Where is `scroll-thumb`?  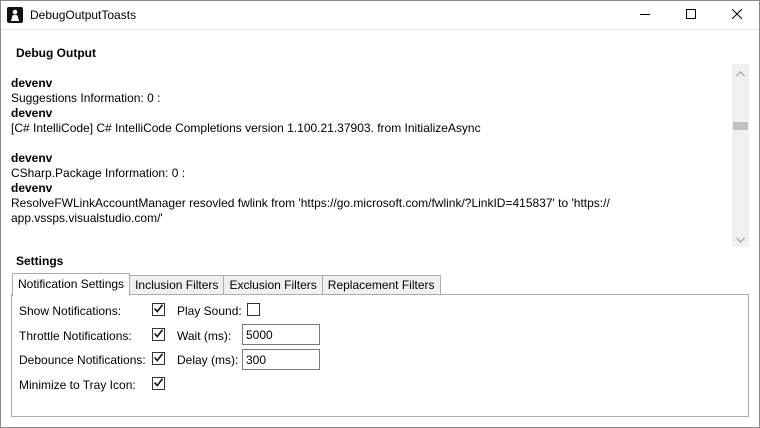
scroll-thumb is located at coordinates (740, 126).